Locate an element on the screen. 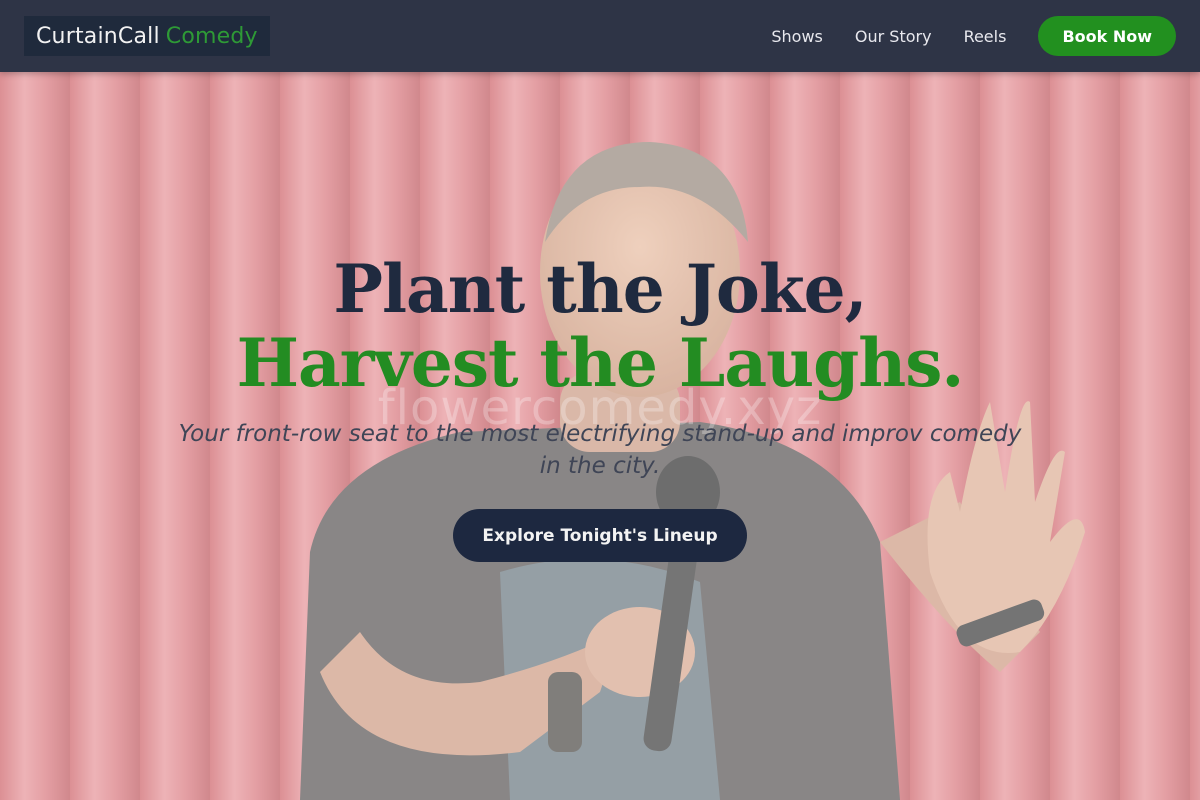 This screenshot has height=800, width=1200. book-now-button: Book Now is located at coordinates (1107, 36).